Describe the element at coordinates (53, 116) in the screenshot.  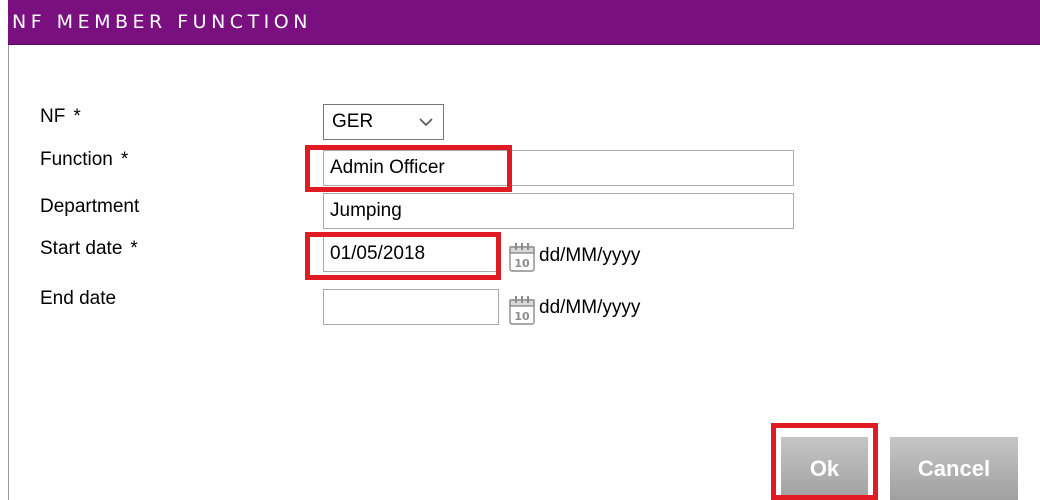
I see `nf-label-text: NF` at that location.